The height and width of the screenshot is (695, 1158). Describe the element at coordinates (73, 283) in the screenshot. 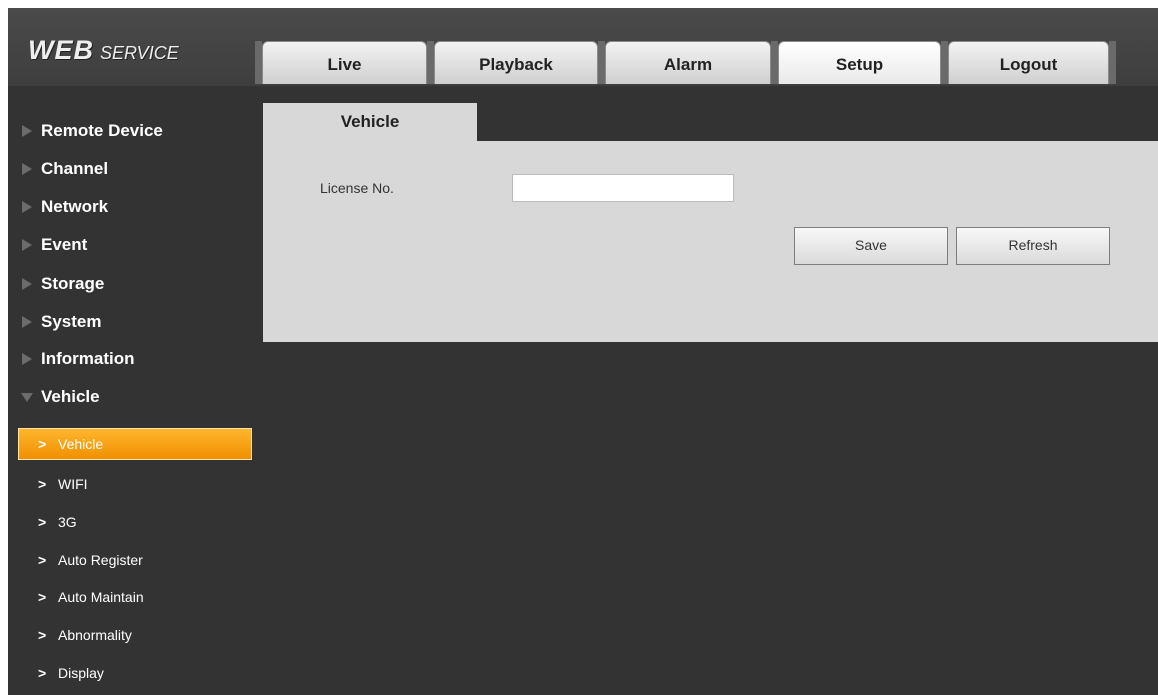

I see `sidebar-item-label: Storage` at that location.